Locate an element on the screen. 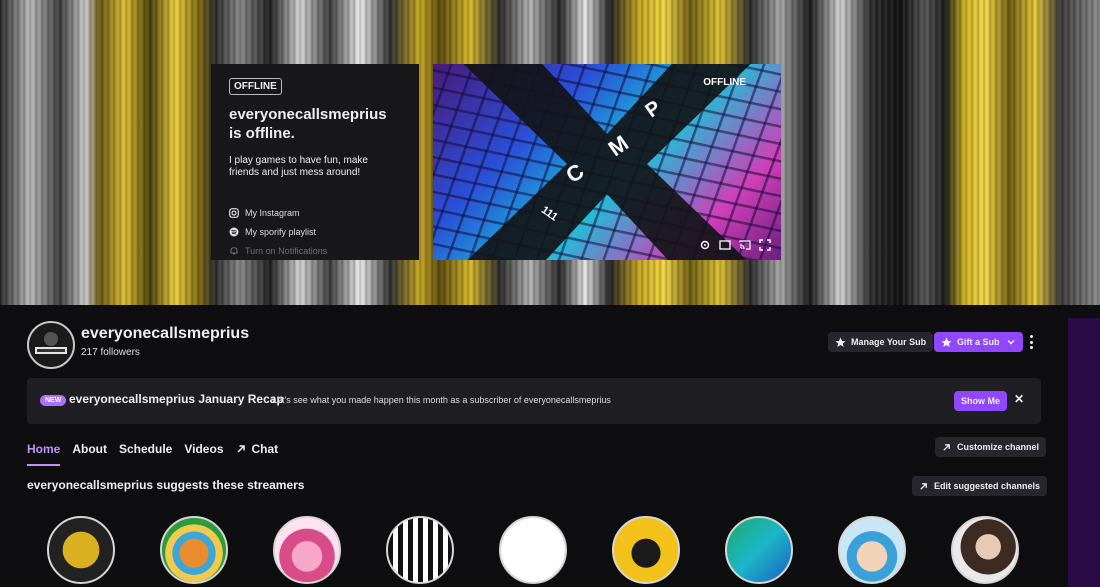 This screenshot has width=1100, height=587. channel-tabs: Home About Schedule Videos Chat is located at coordinates (152, 454).